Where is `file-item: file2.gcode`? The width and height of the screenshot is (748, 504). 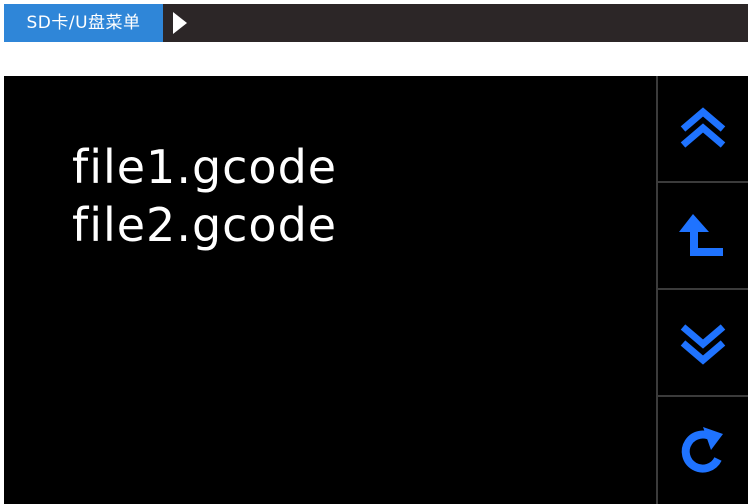 file-item: file2.gcode is located at coordinates (204, 225).